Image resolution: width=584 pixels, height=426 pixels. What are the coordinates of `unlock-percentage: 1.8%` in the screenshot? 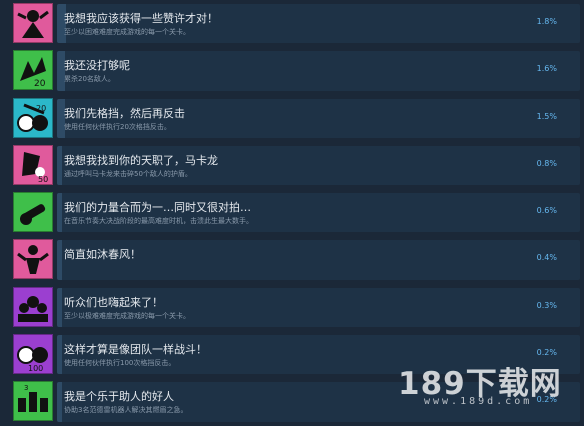 It's located at (546, 21).